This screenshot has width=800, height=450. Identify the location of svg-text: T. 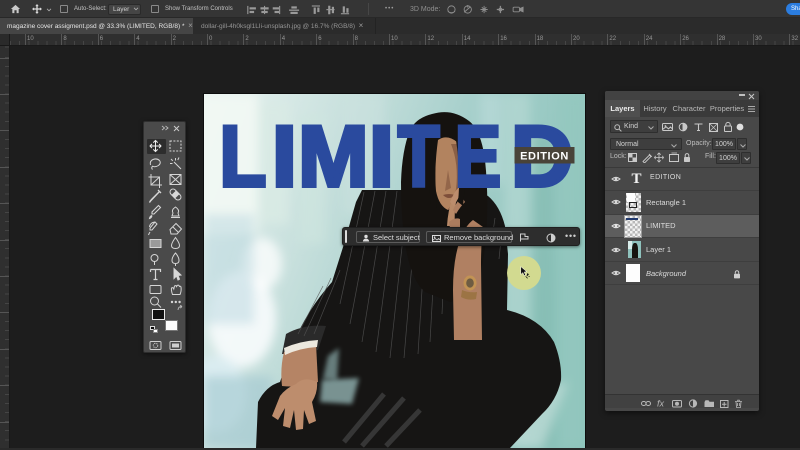
(419, 157).